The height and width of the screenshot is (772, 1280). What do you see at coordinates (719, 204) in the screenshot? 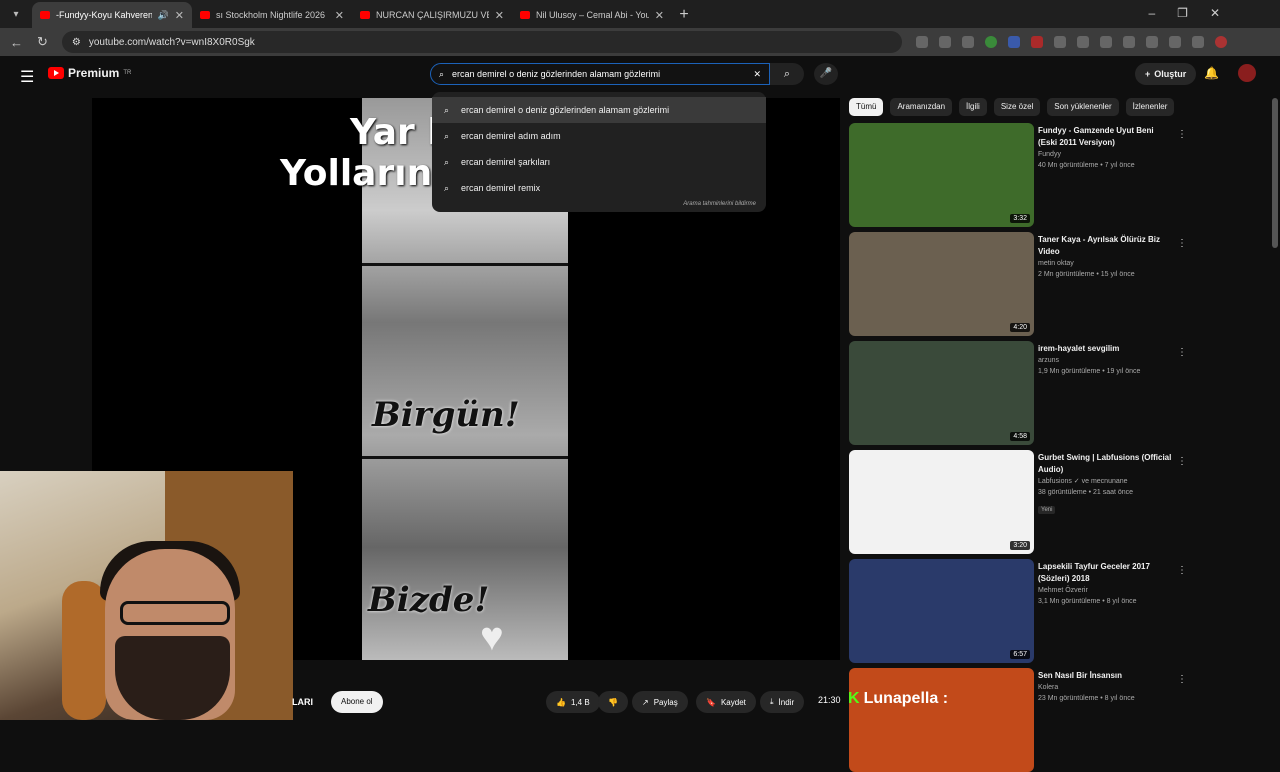
I see `report-predictions-link: Arama tahminlerini bildirme` at bounding box center [719, 204].